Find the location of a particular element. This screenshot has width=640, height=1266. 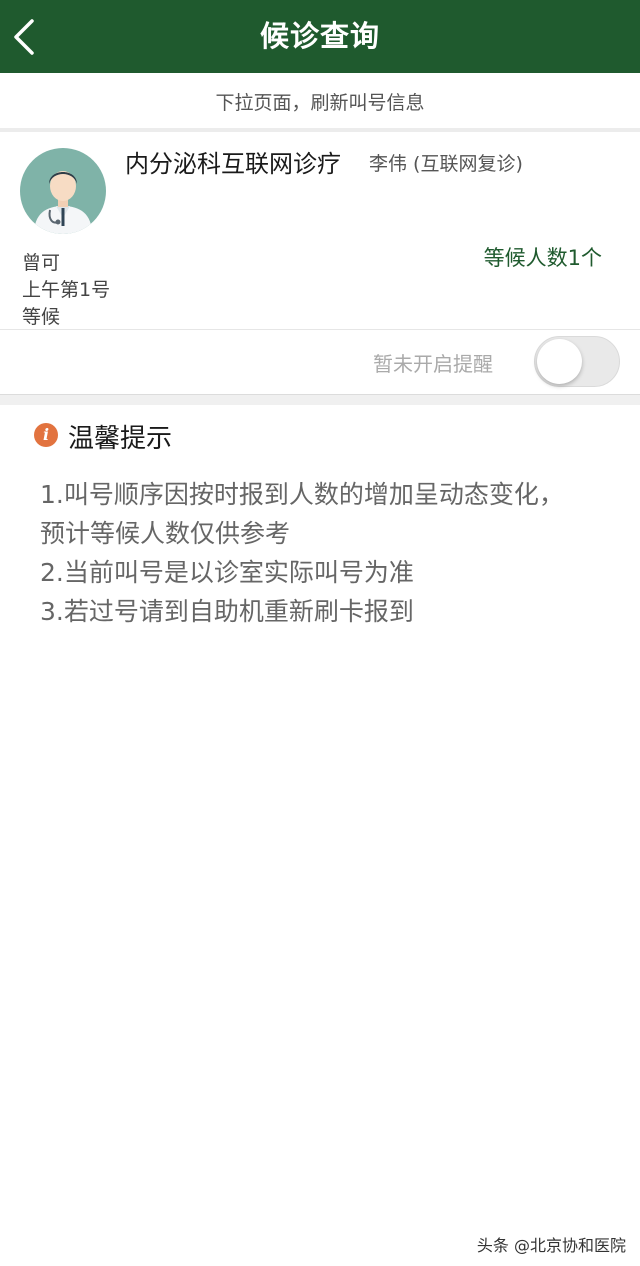

top-bar: 候诊查询 is located at coordinates (320, 36).